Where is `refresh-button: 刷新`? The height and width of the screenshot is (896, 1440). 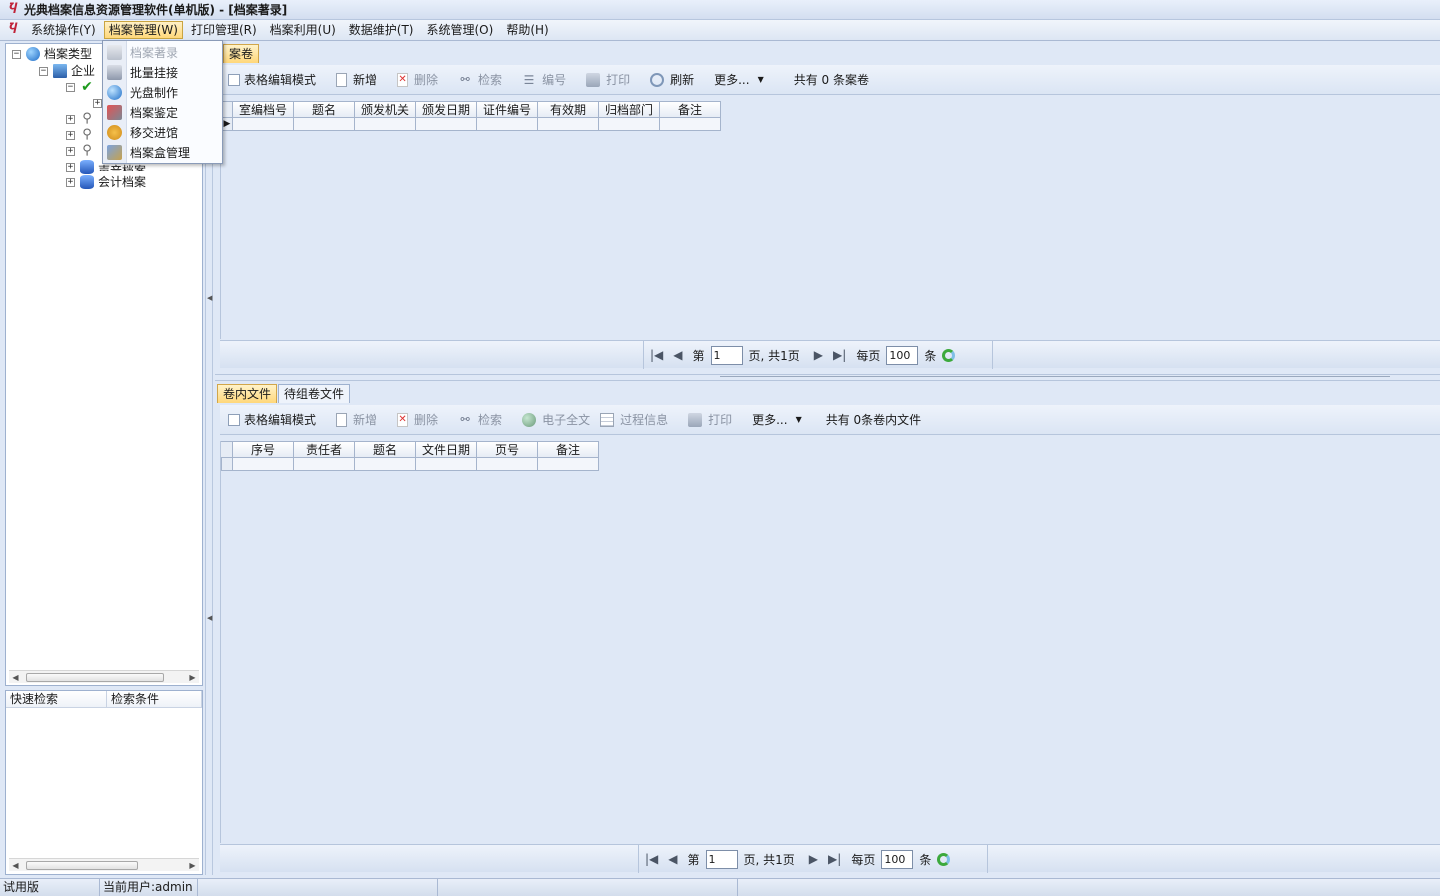 refresh-button: 刷新 is located at coordinates (672, 79).